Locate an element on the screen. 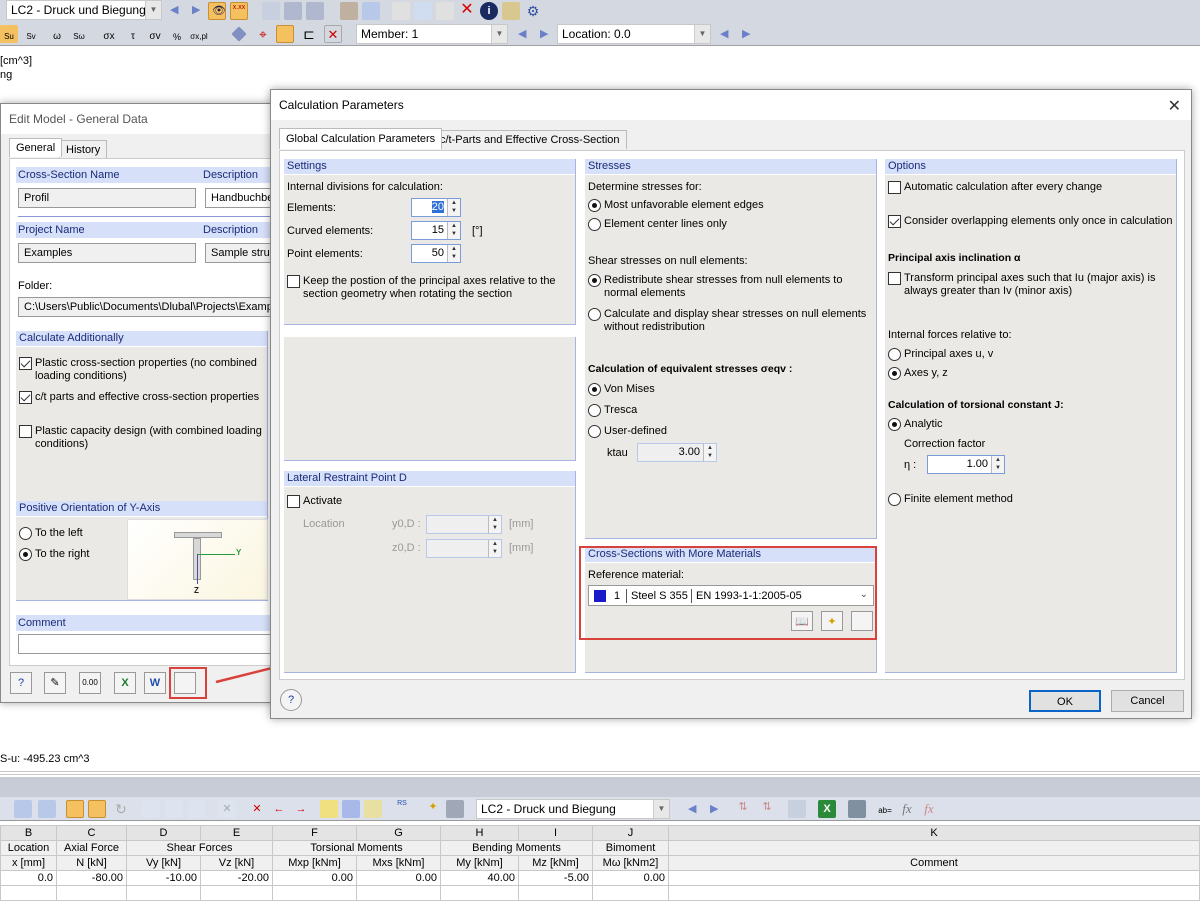 Image resolution: width=1200 pixels, height=901 pixels. tab-global-params: Global Calculation Parameters is located at coordinates (361, 138).